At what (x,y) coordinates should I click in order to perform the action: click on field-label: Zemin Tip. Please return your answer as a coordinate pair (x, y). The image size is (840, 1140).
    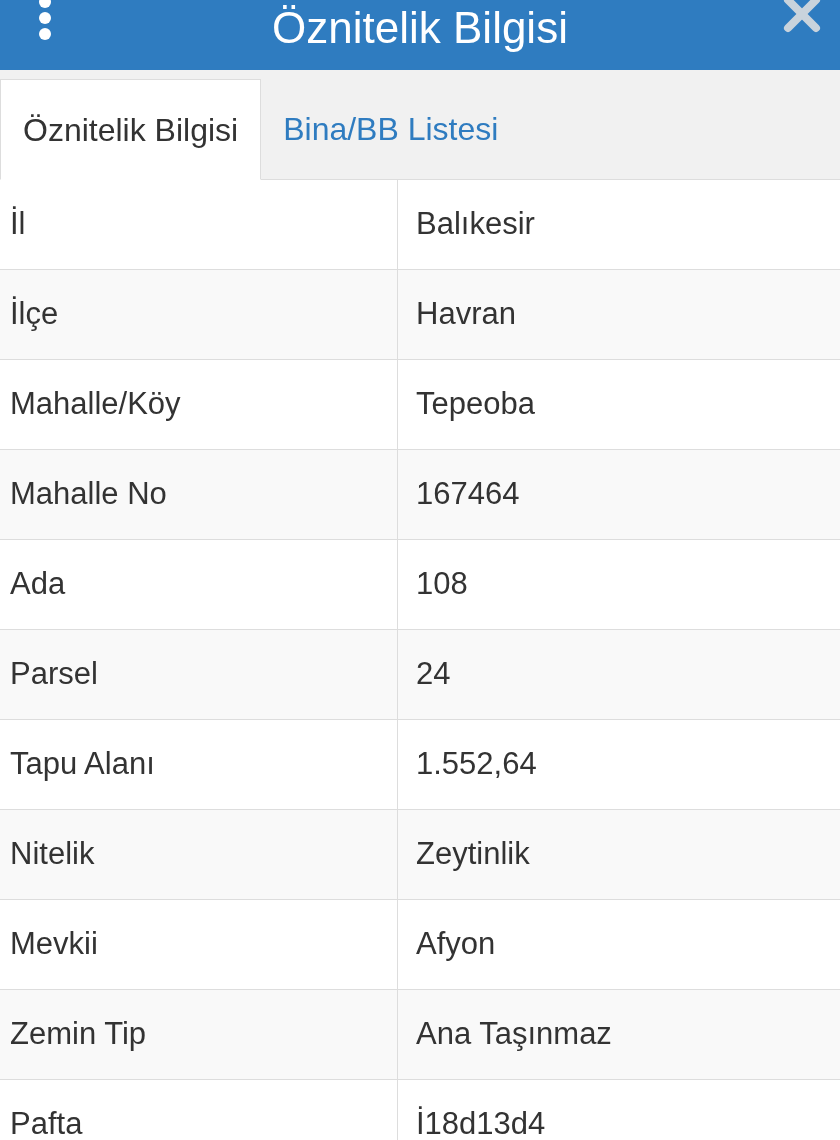
    Looking at the image, I should click on (199, 1034).